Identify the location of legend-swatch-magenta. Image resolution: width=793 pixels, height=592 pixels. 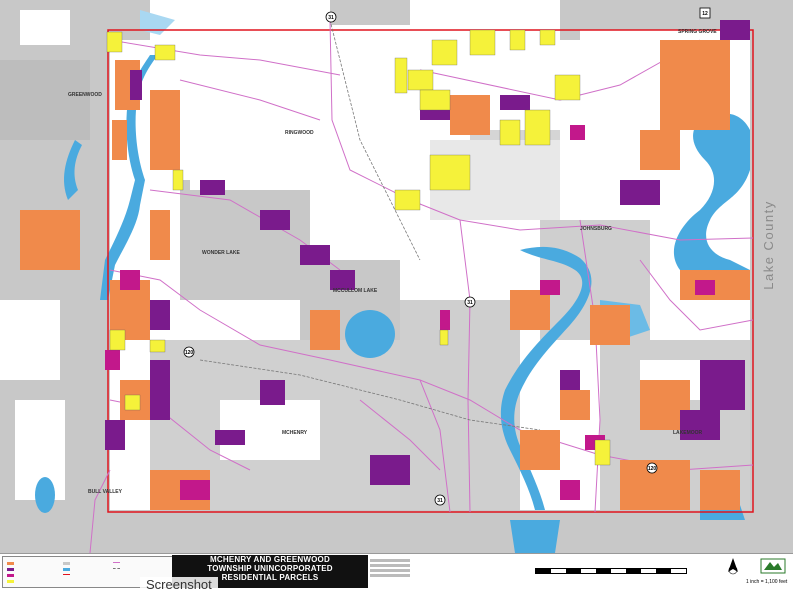
(10, 575).